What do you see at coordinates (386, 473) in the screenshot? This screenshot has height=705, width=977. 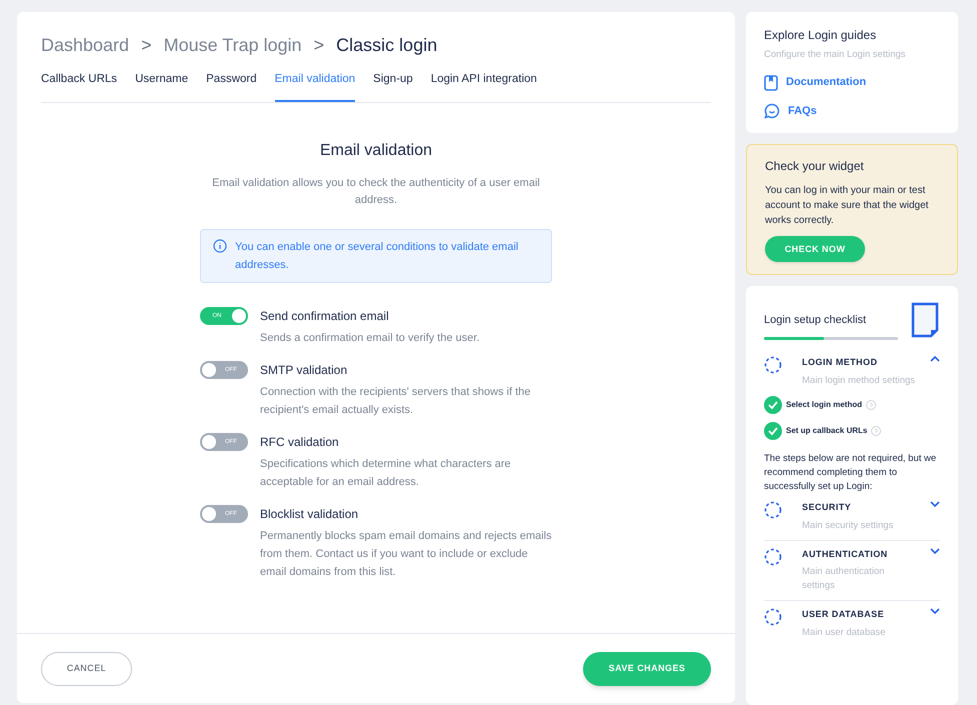 I see `option-description: Specifications which determine what characters are acceptable for an email address.` at bounding box center [386, 473].